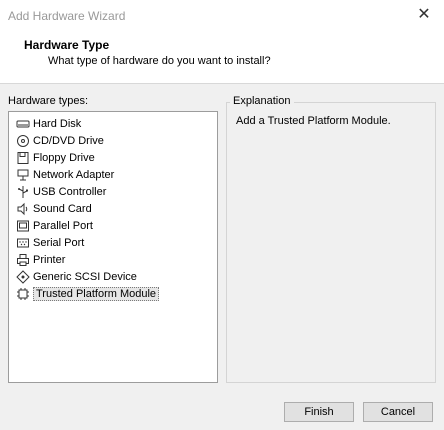 The width and height of the screenshot is (444, 430). I want to click on explanation-text: Add a Trusted Platform Module., so click(313, 121).